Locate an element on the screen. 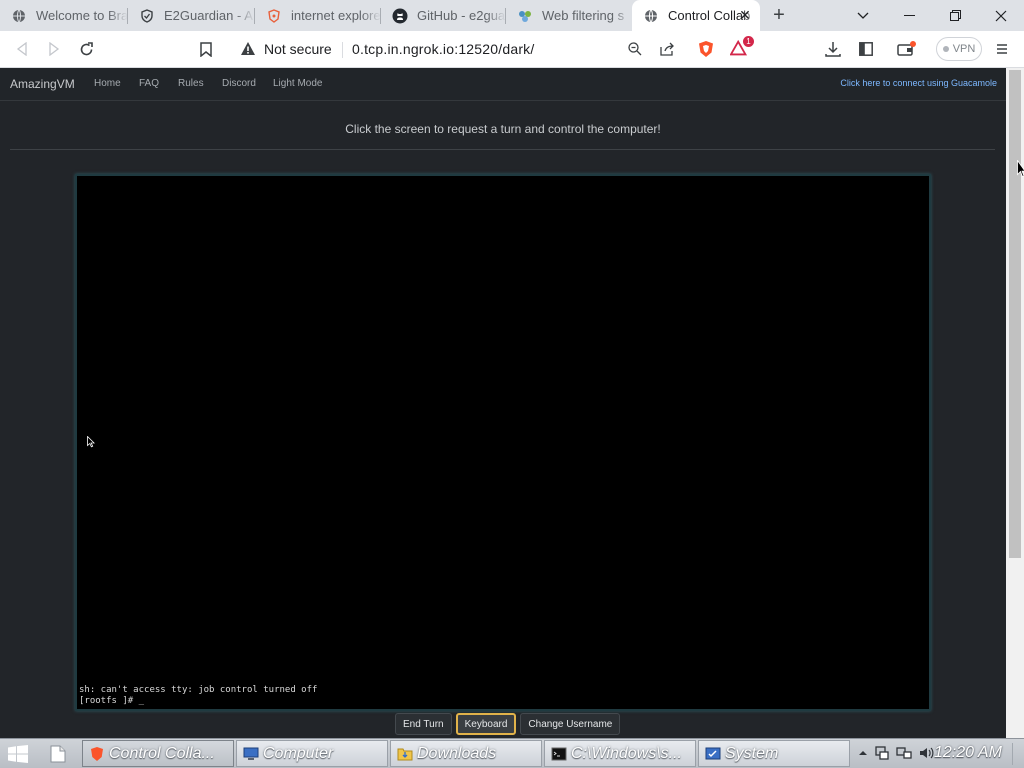 This screenshot has height=768, width=1024. minimize-icon is located at coordinates (909, 15).